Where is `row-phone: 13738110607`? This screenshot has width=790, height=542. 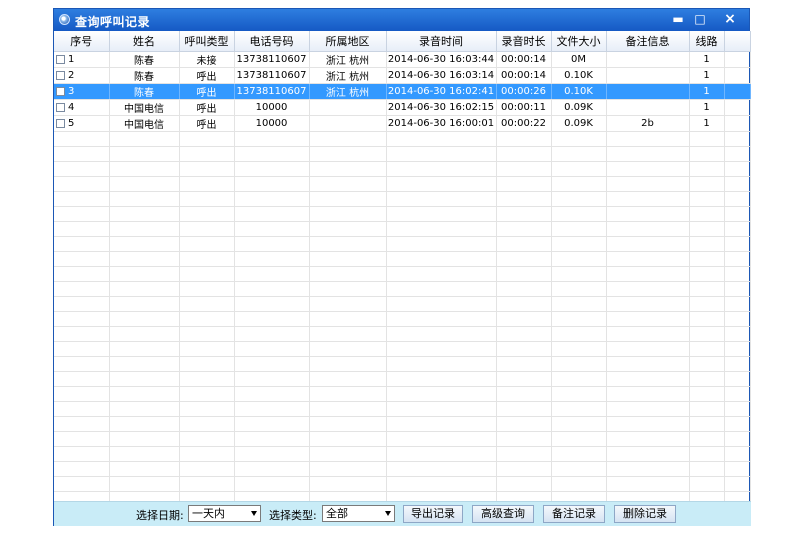
row-phone: 13738110607 is located at coordinates (272, 75).